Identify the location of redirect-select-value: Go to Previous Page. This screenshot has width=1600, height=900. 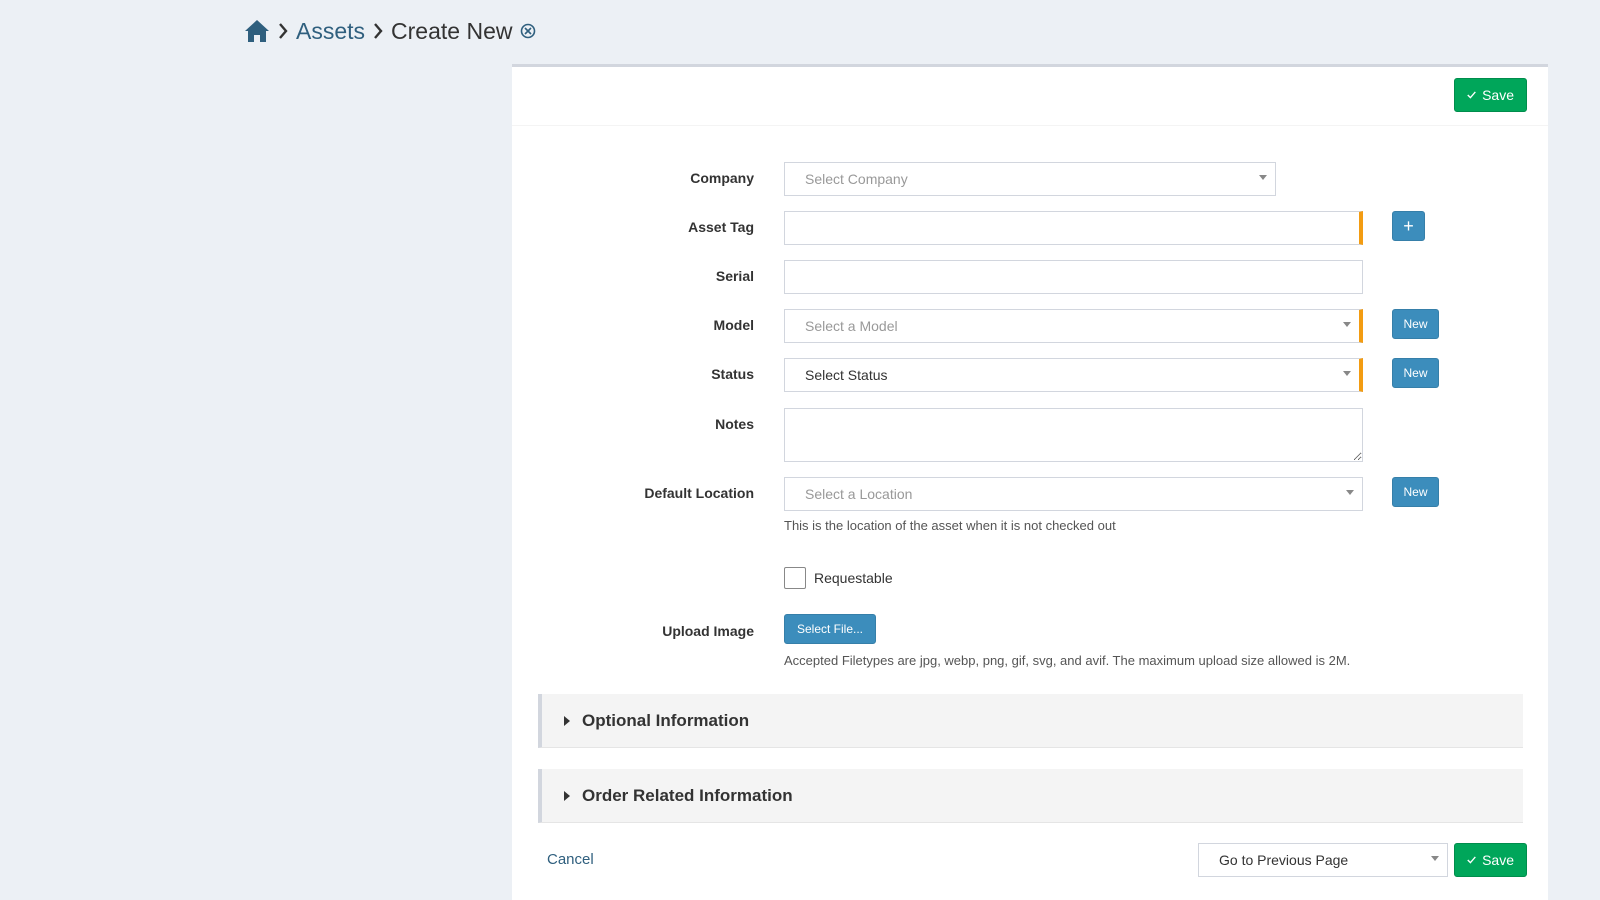
(1284, 860).